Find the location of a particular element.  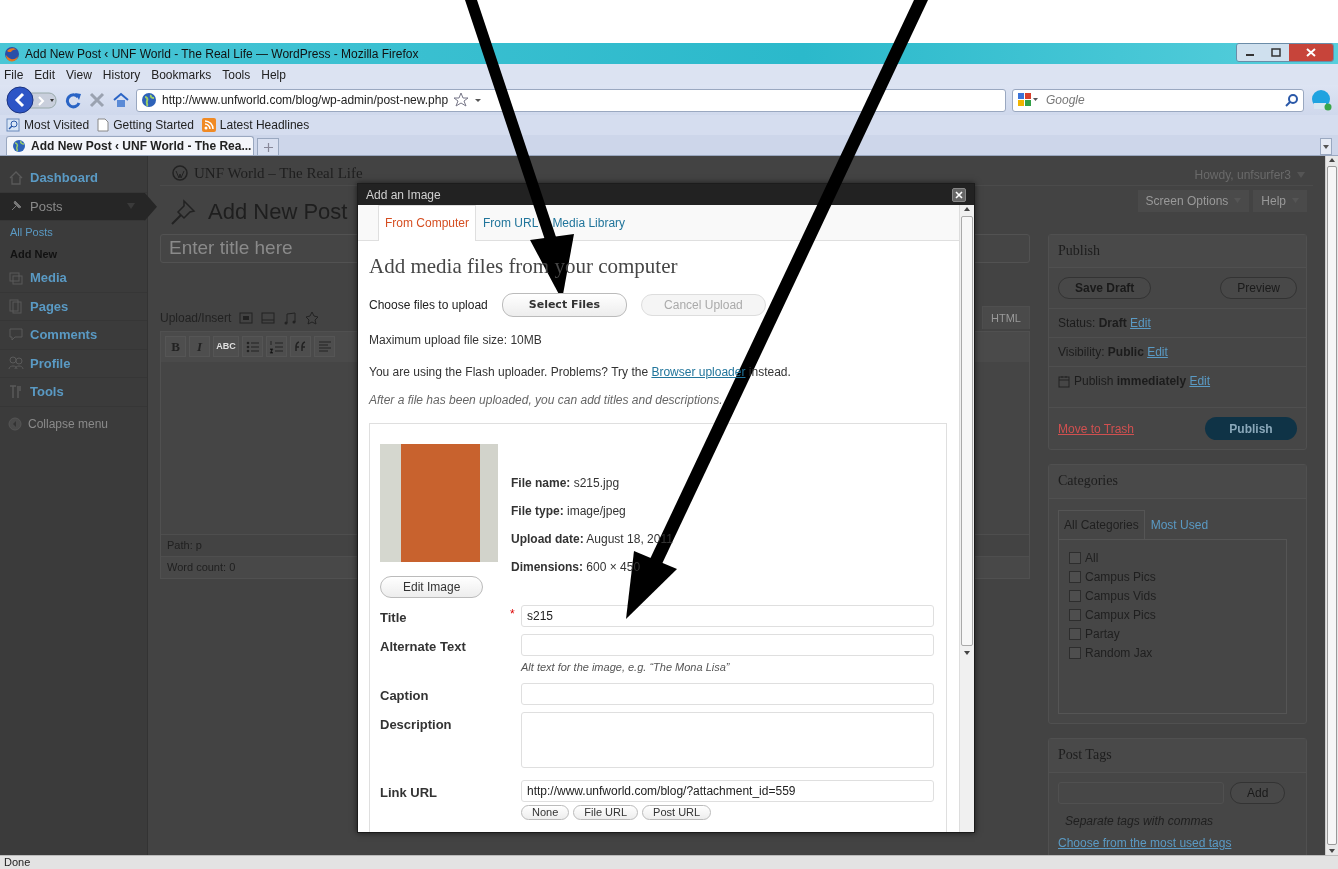

bookmark-link: Getting Started is located at coordinates (153, 125).